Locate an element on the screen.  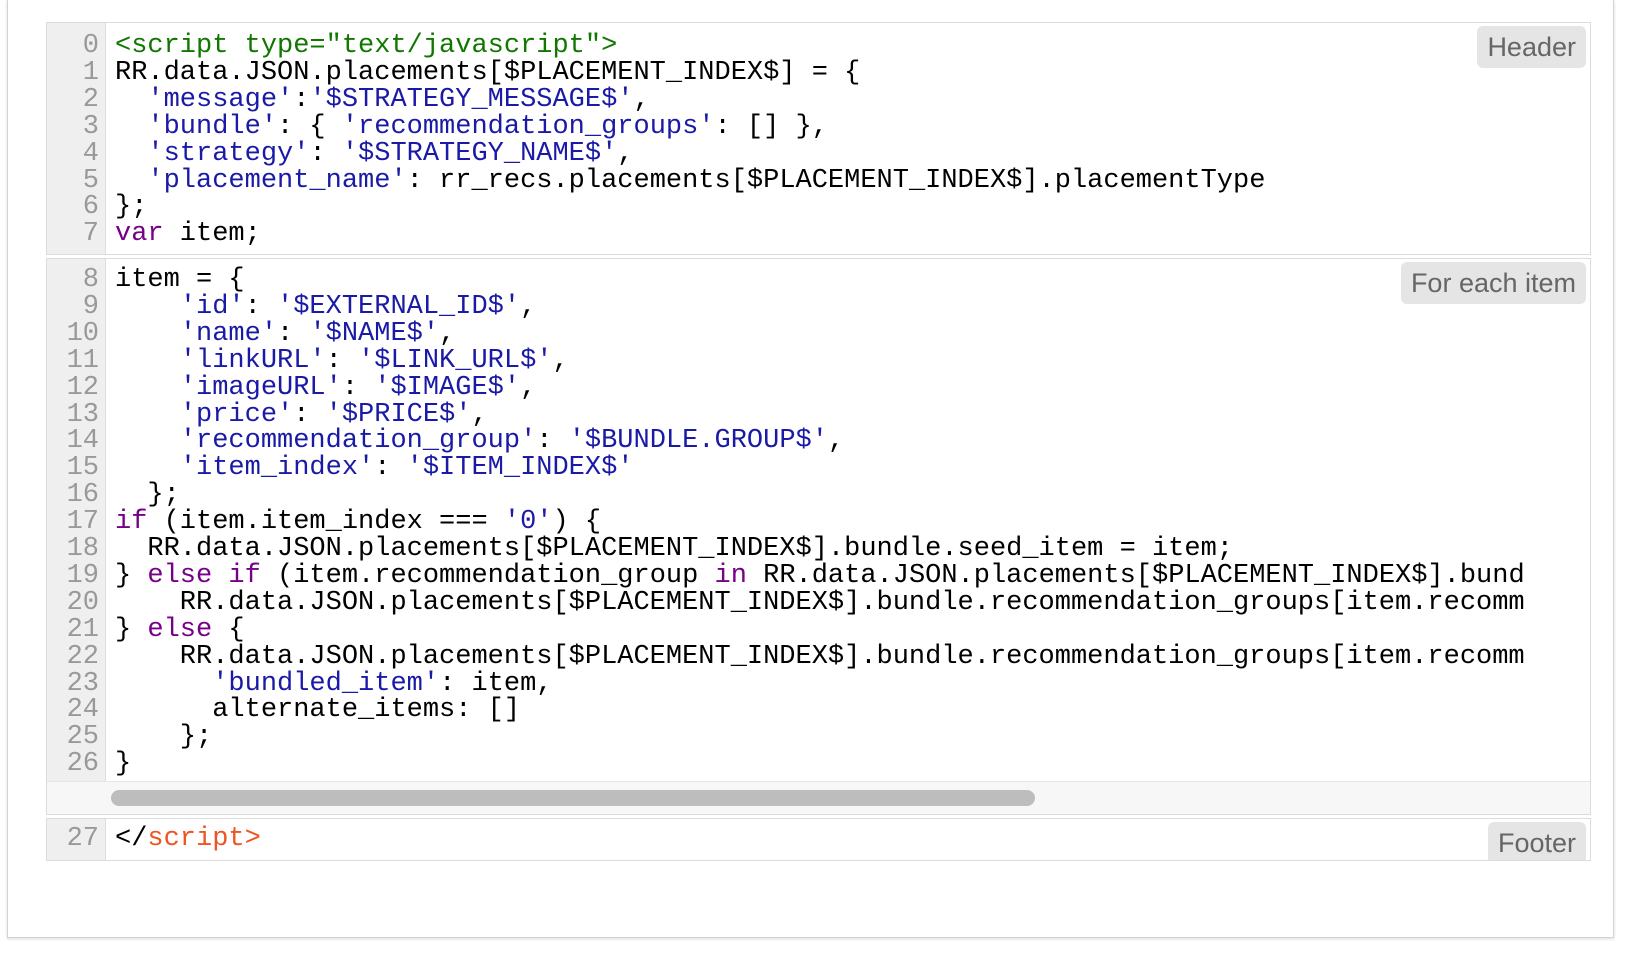
code-token: 'linkURL' is located at coordinates (252, 360).